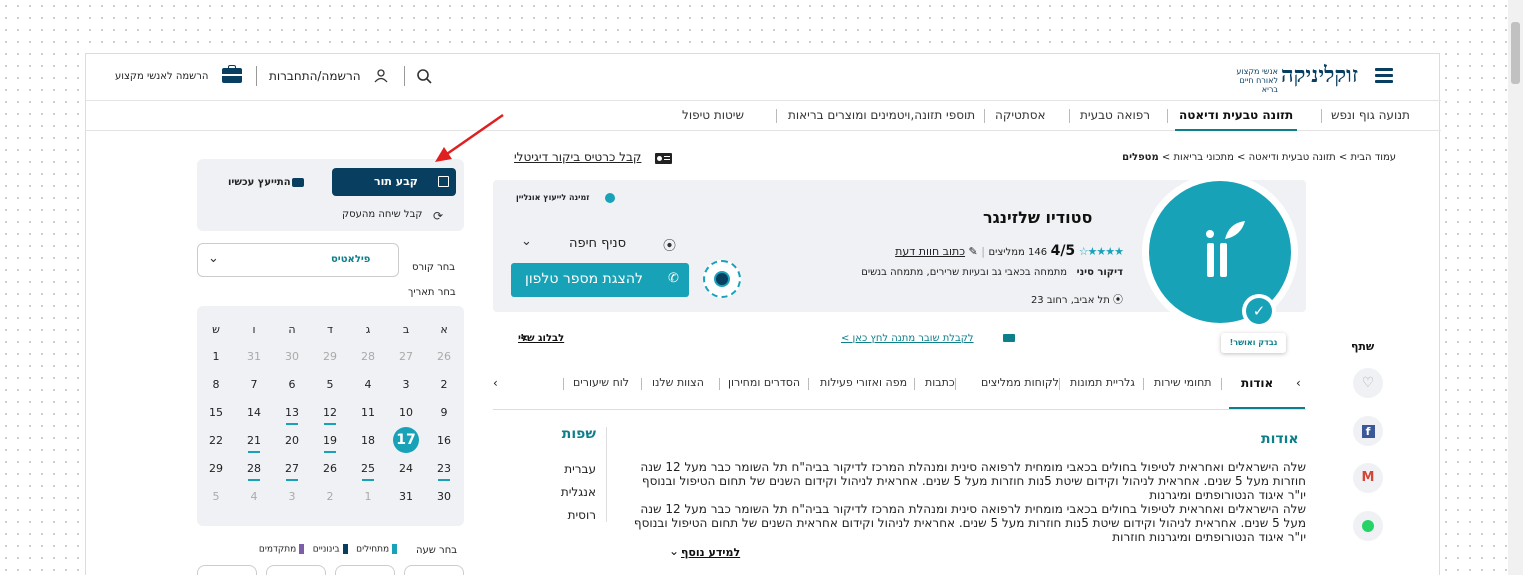  What do you see at coordinates (881, 115) in the screenshot?
I see `nav-item-supplements: תוספי תזונה,ויטמינים ומוצרים בריאות` at bounding box center [881, 115].